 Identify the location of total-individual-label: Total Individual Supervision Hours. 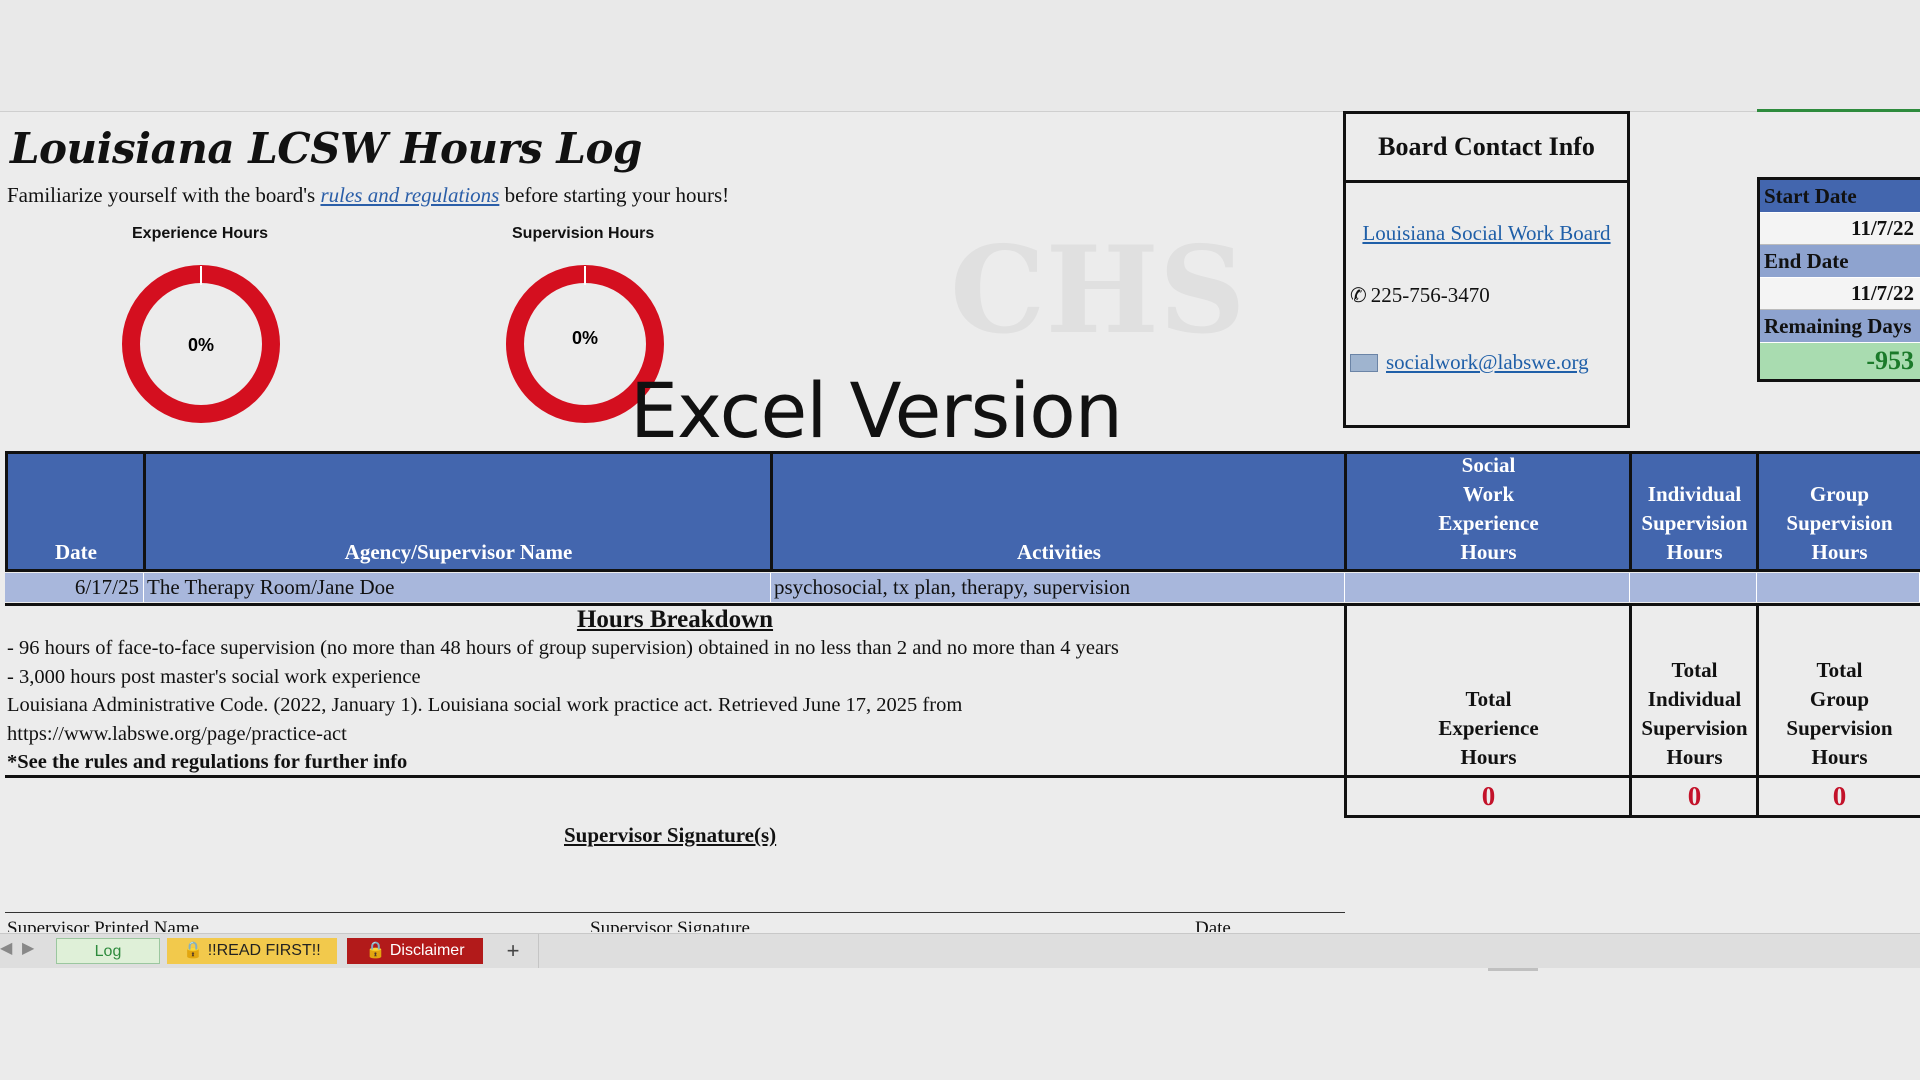
(1693, 690).